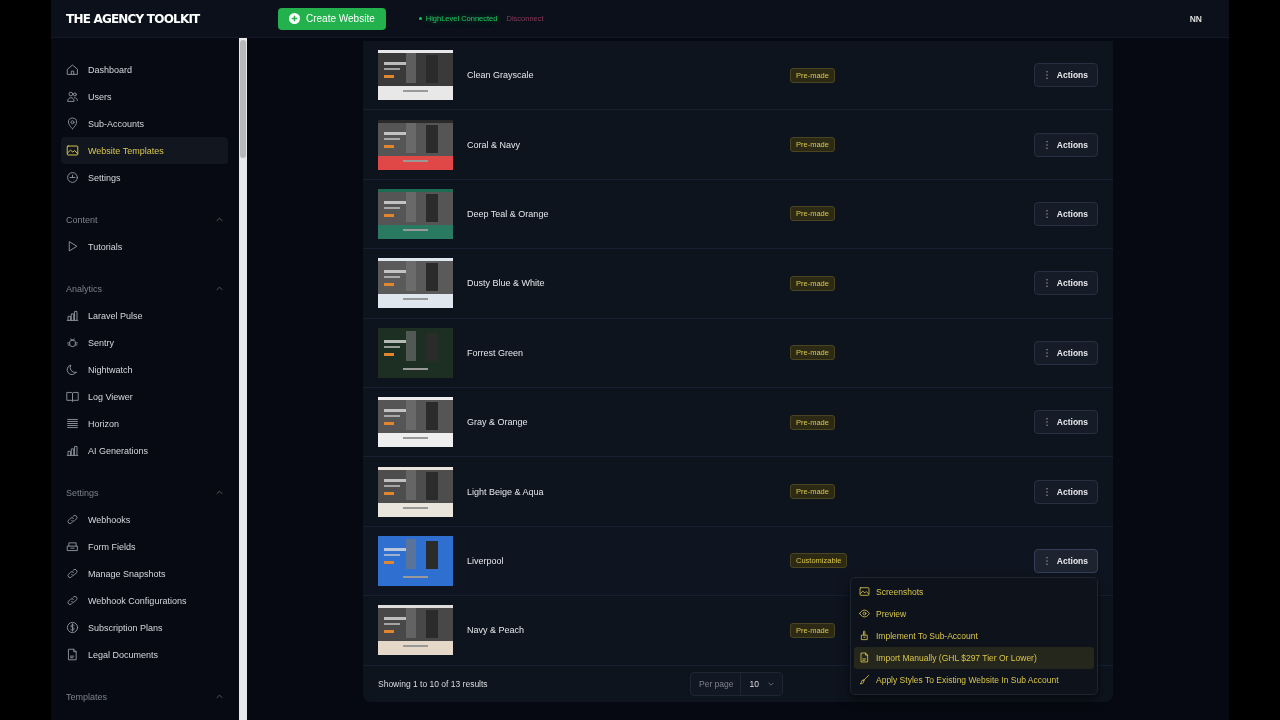 The image size is (1280, 720). Describe the element at coordinates (974, 613) in the screenshot. I see `menu-item: Preview` at that location.